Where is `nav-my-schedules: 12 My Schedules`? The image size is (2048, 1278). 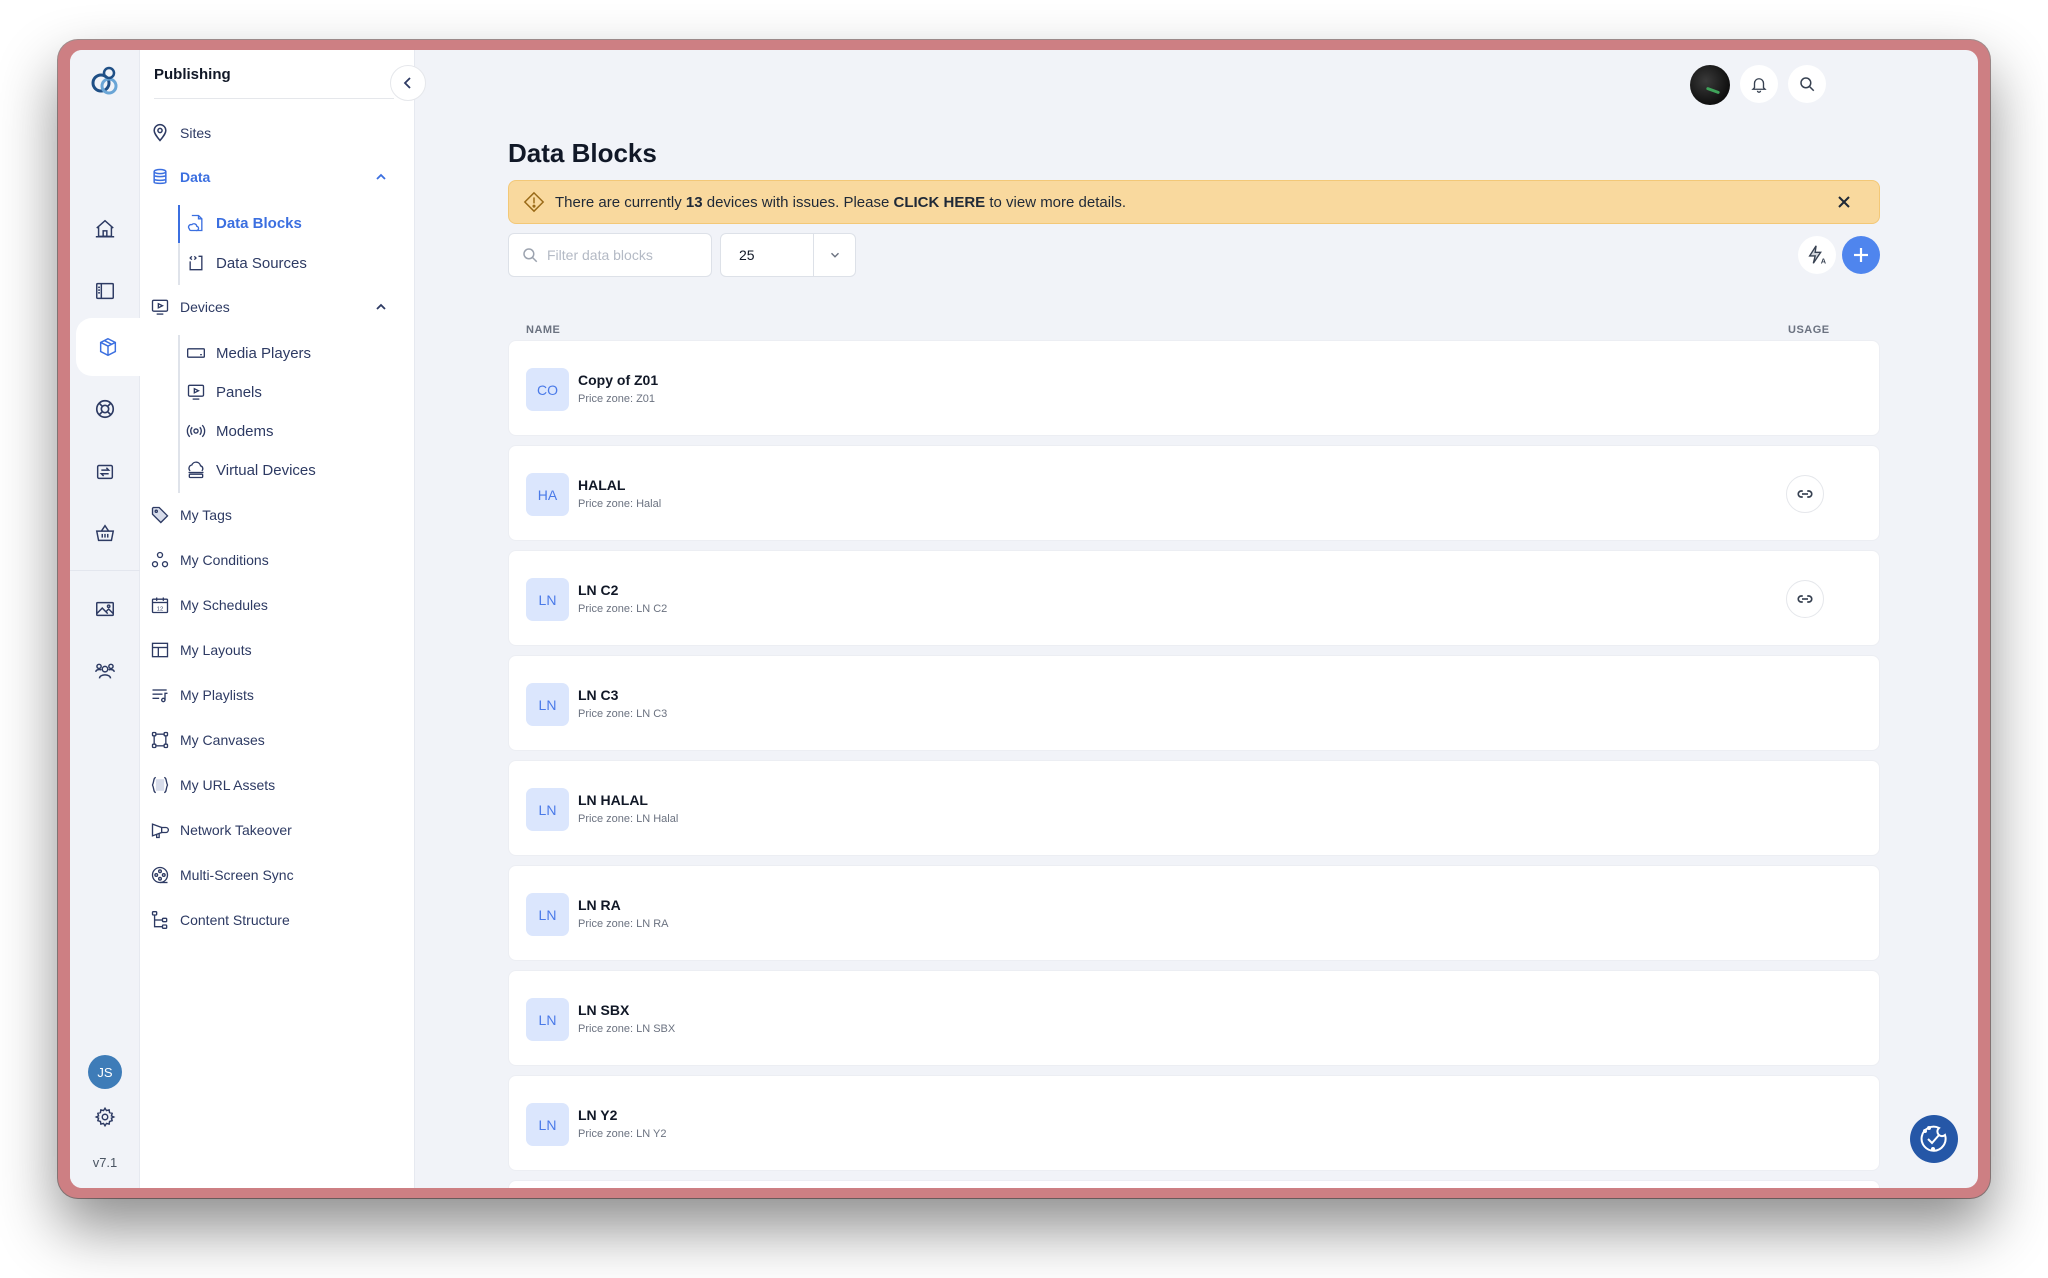
nav-my-schedules: 12 My Schedules is located at coordinates (209, 605).